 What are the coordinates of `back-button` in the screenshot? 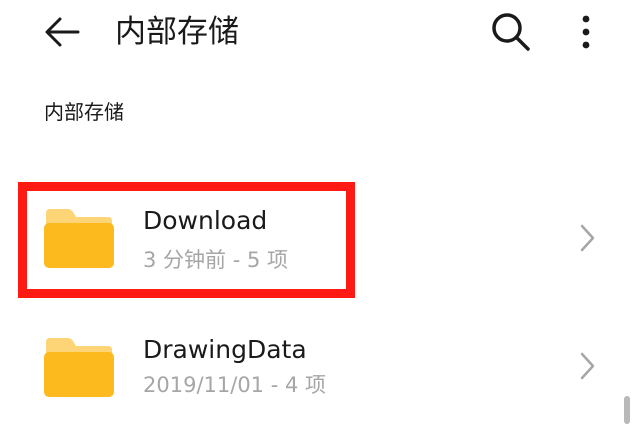 It's located at (62, 32).